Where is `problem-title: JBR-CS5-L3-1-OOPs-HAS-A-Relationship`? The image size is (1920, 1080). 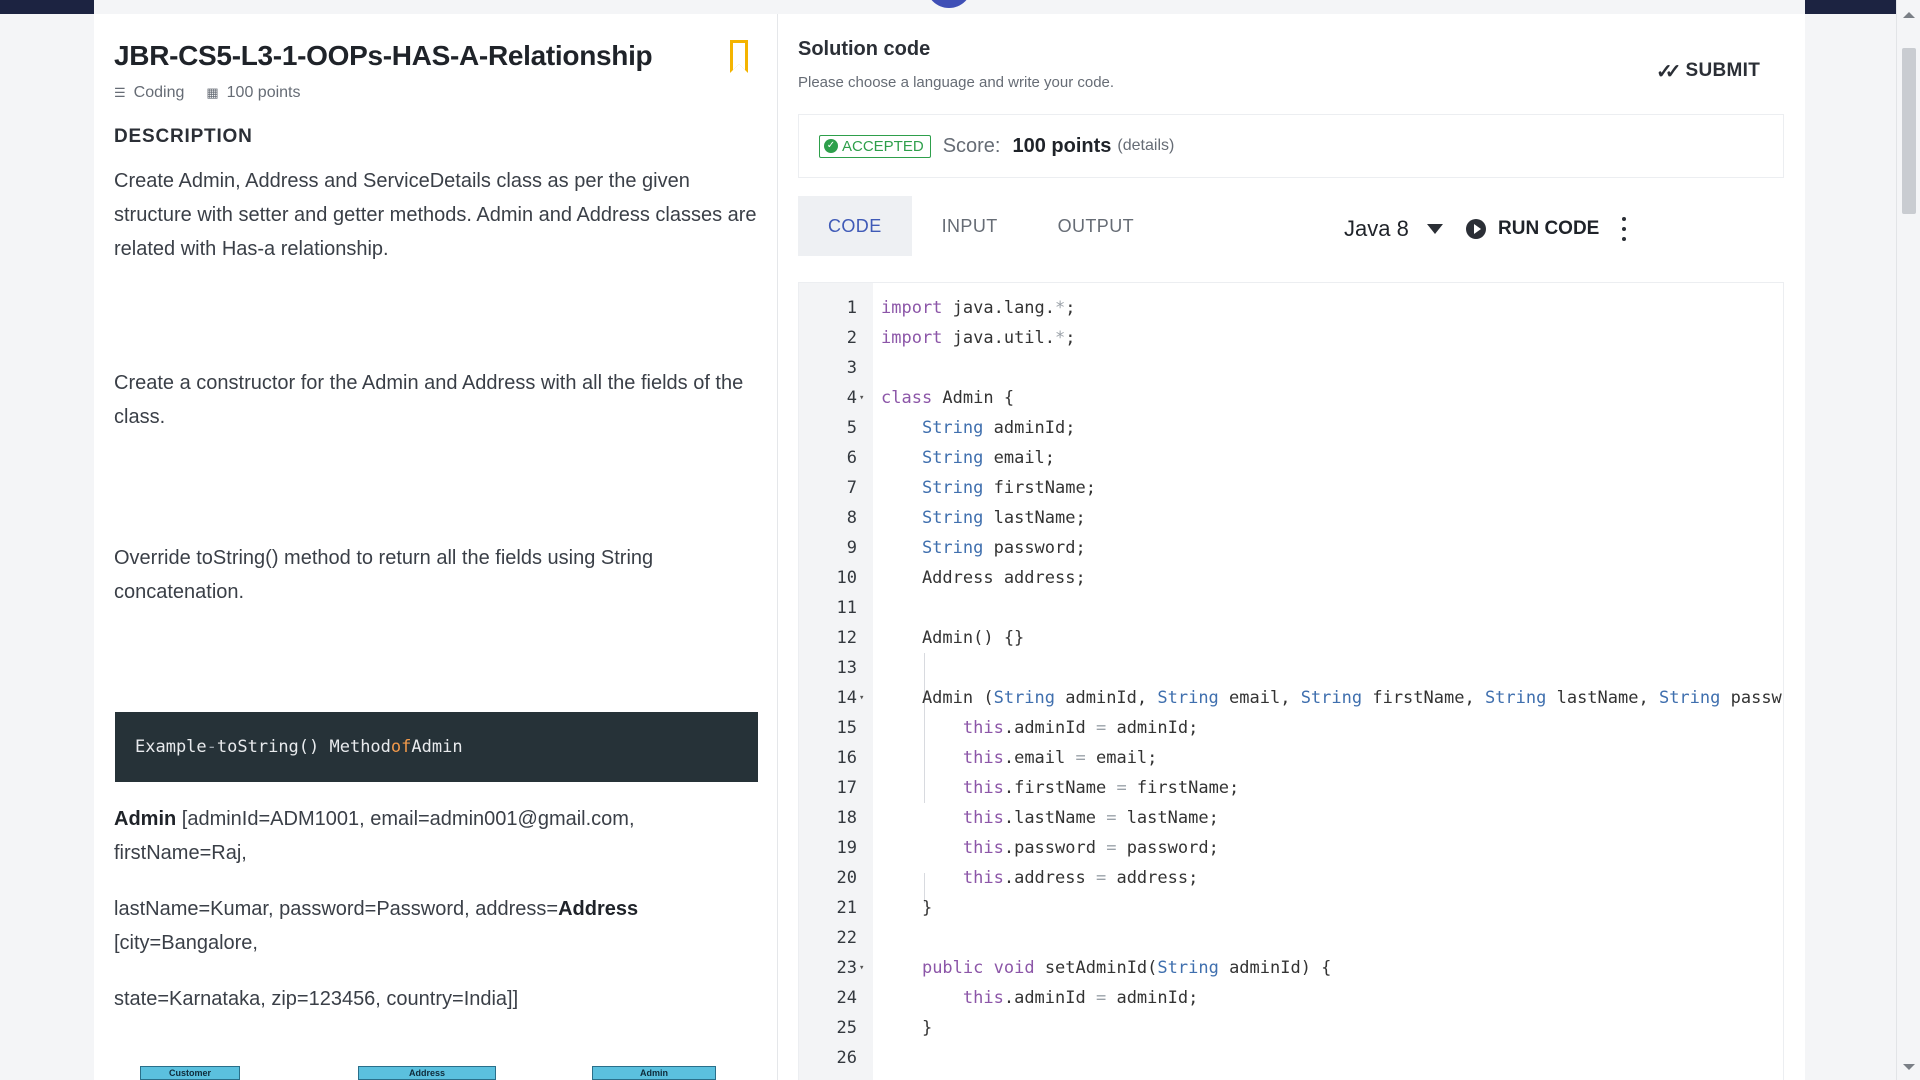 problem-title: JBR-CS5-L3-1-OOPs-HAS-A-Relationship is located at coordinates (383, 55).